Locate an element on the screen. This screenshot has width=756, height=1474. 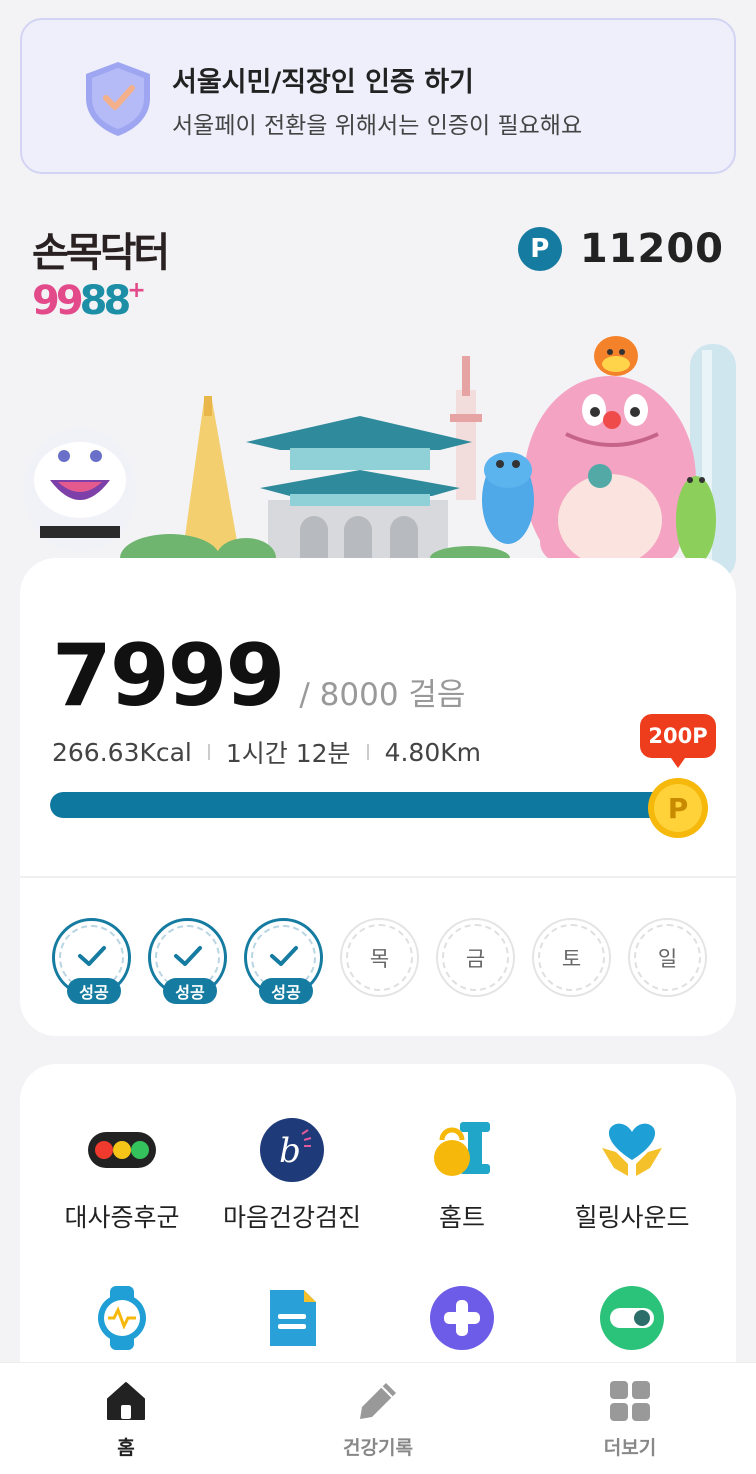
mind-check-icon: b is located at coordinates (292, 1150).